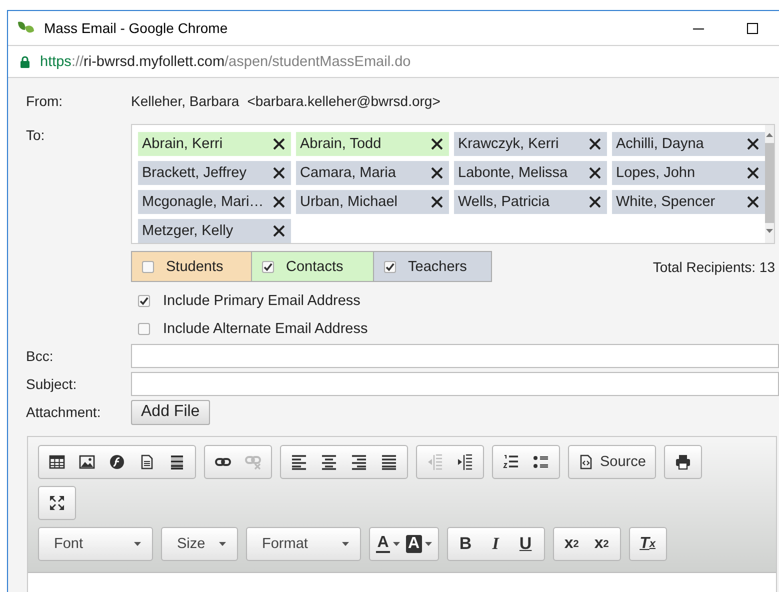 This screenshot has width=779, height=592. Describe the element at coordinates (666, 202) in the screenshot. I see `recipient-name: White, Spencer` at that location.